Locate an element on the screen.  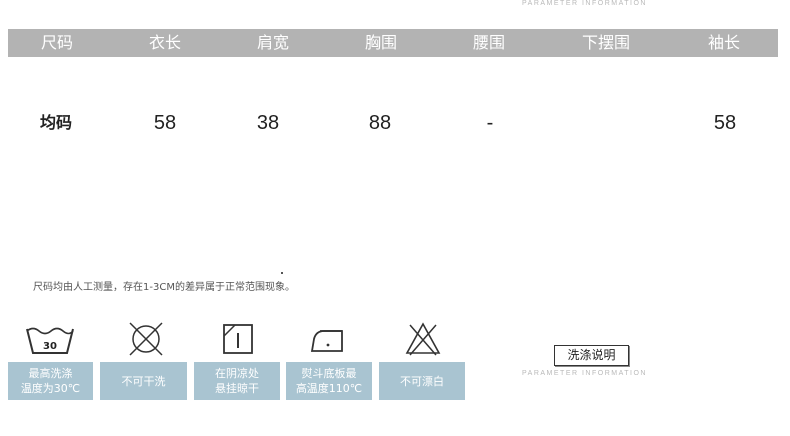
top-caption: PARAMETER INFORMATION is located at coordinates (584, 3).